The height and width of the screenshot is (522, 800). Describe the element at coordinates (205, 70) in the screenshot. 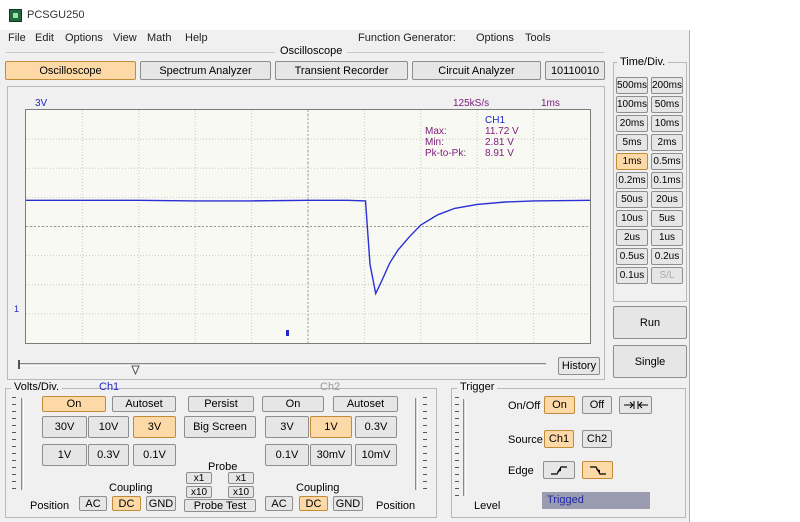

I see `spectrum-analyzer-button: Spectrum Analyzer` at that location.